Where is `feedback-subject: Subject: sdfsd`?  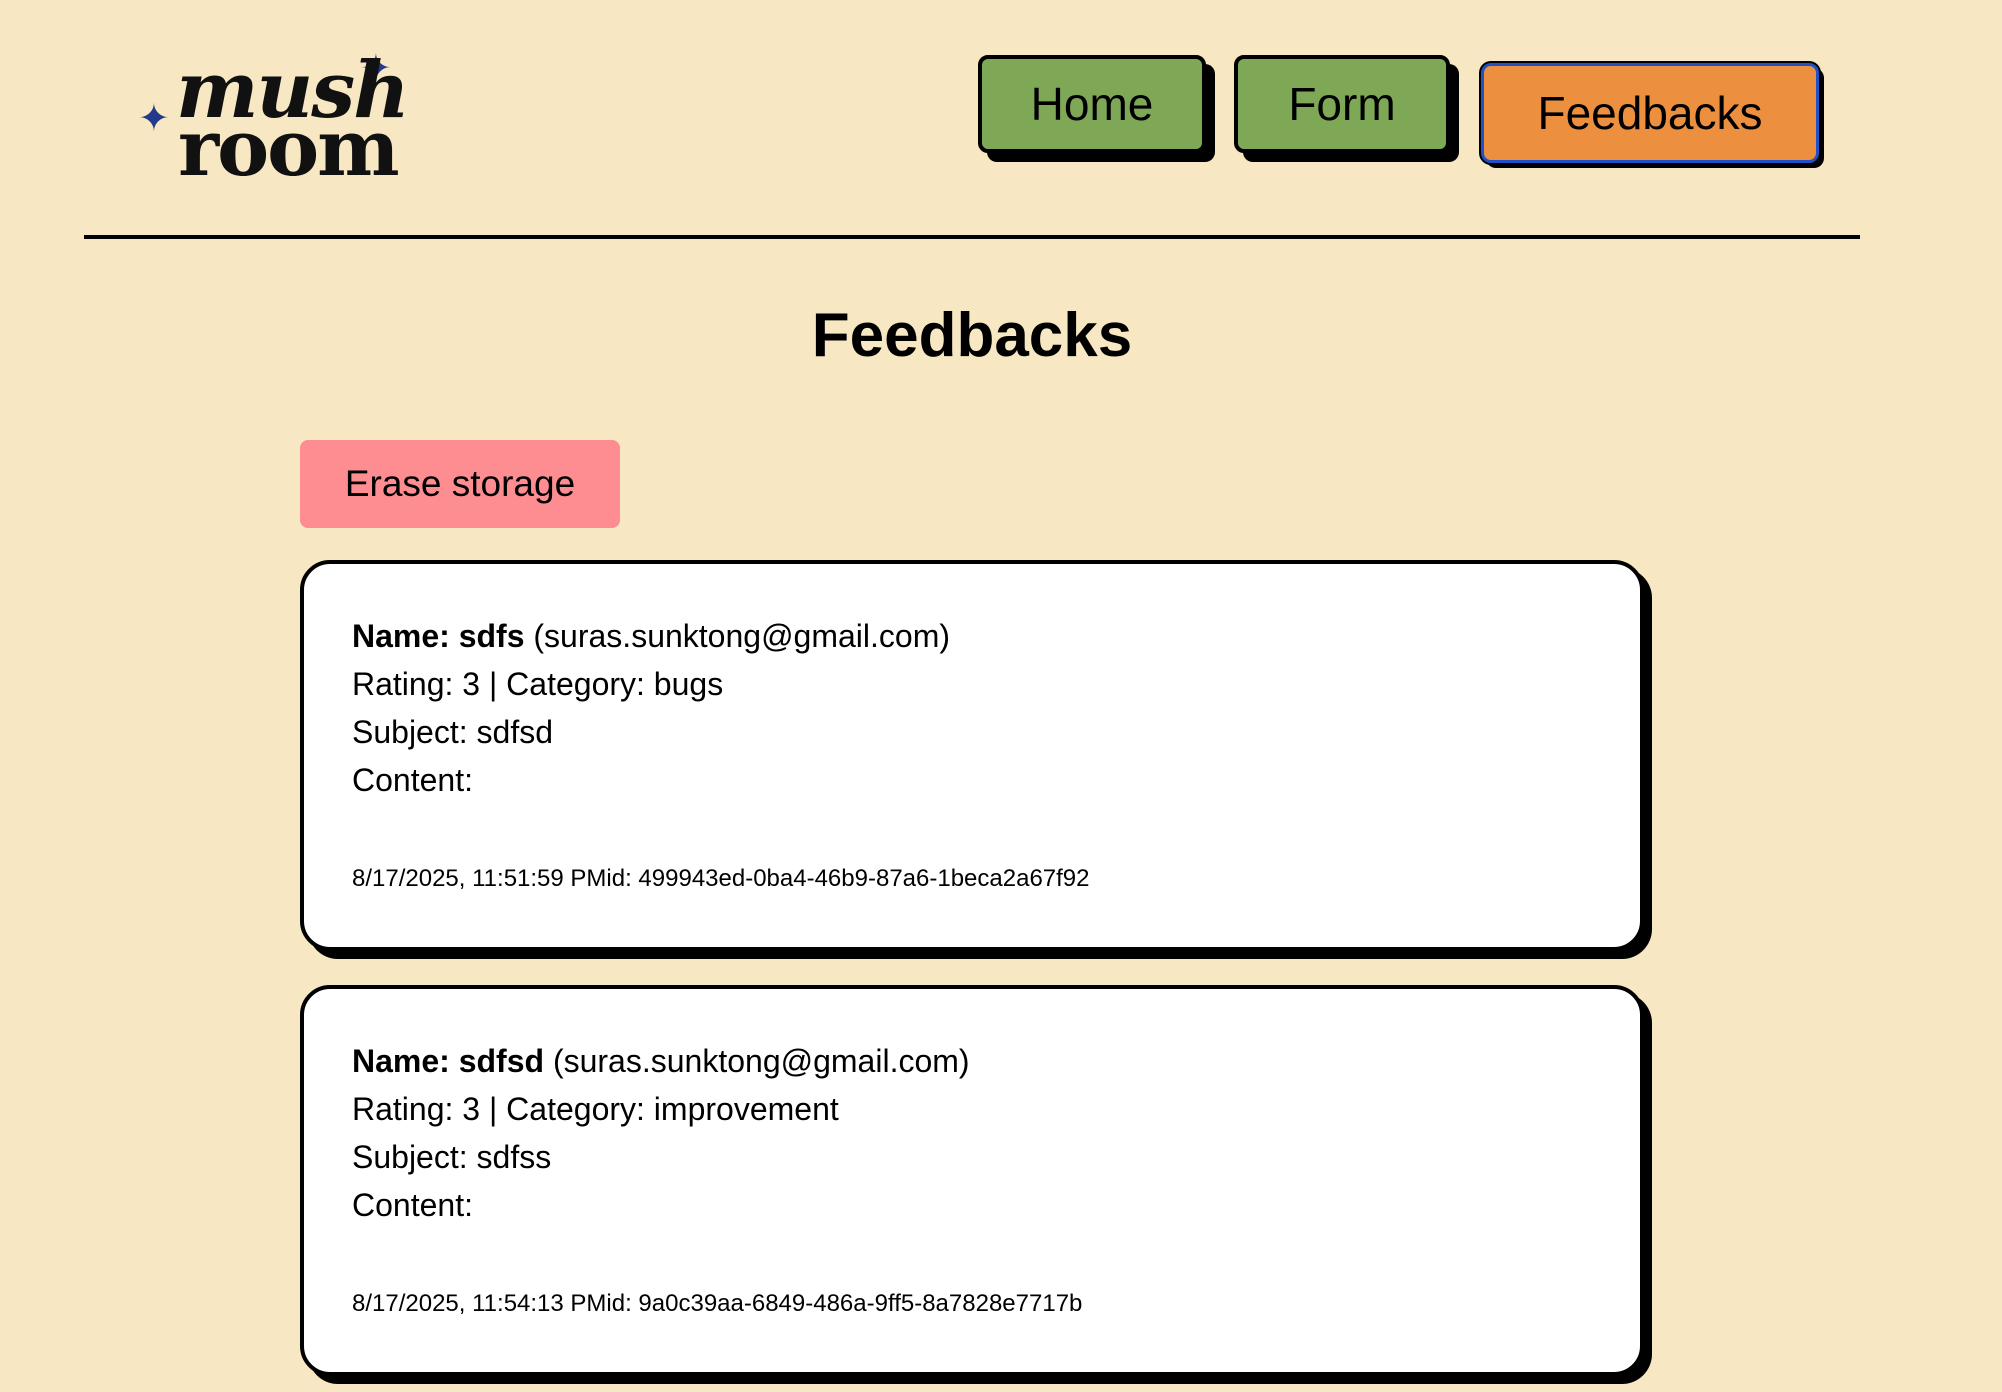
feedback-subject: Subject: sdfsd is located at coordinates (452, 732).